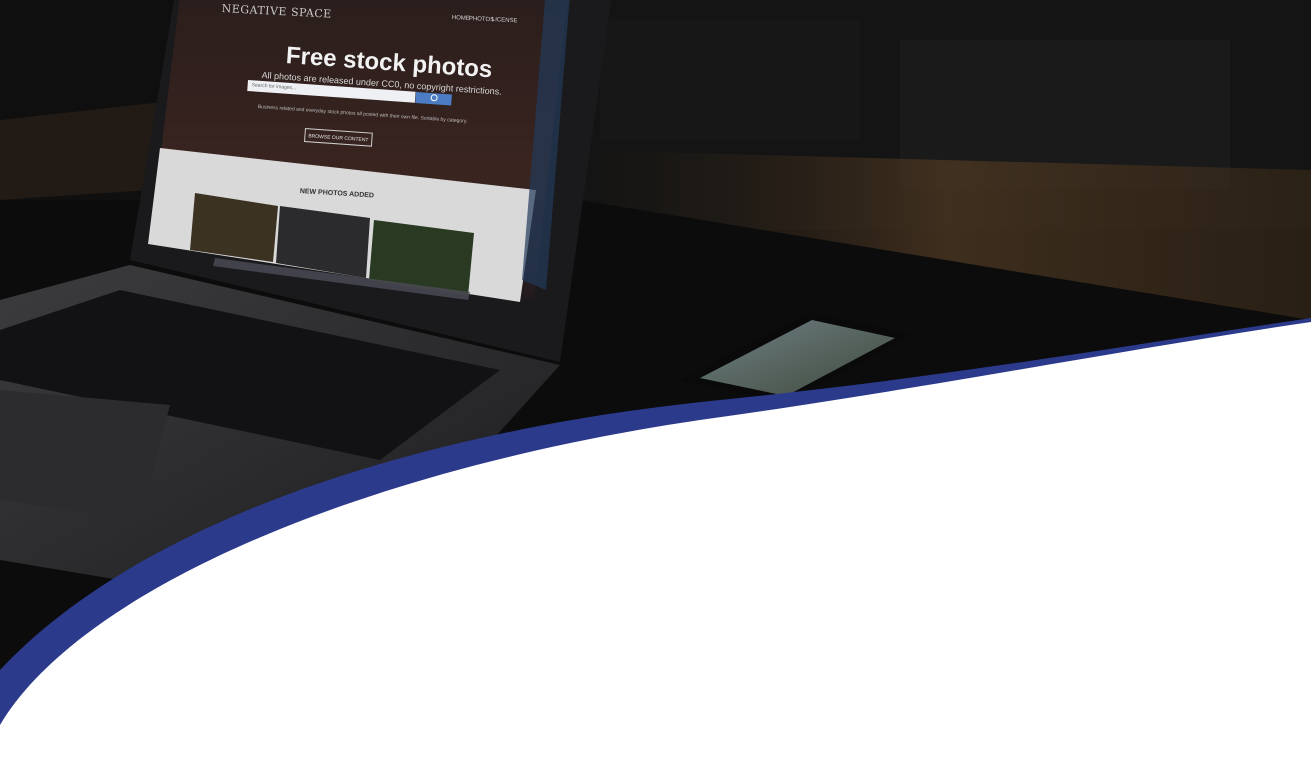  Describe the element at coordinates (85, 455) in the screenshot. I see `trackpad` at that location.